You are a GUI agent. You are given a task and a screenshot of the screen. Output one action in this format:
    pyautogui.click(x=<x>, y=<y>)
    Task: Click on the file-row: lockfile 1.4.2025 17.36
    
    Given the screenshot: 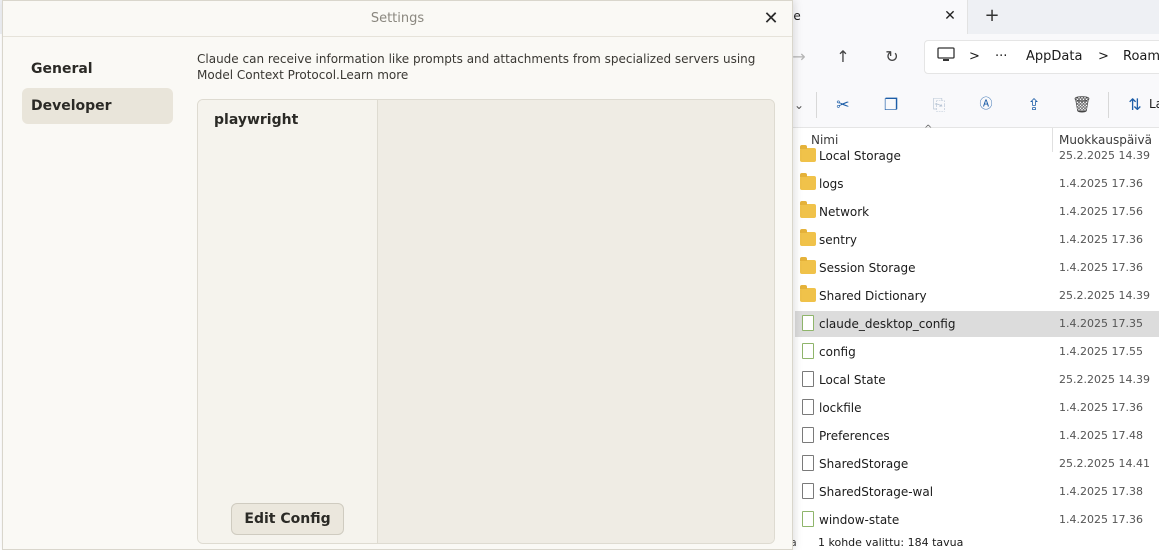 What is the action you would take?
    pyautogui.click(x=977, y=408)
    